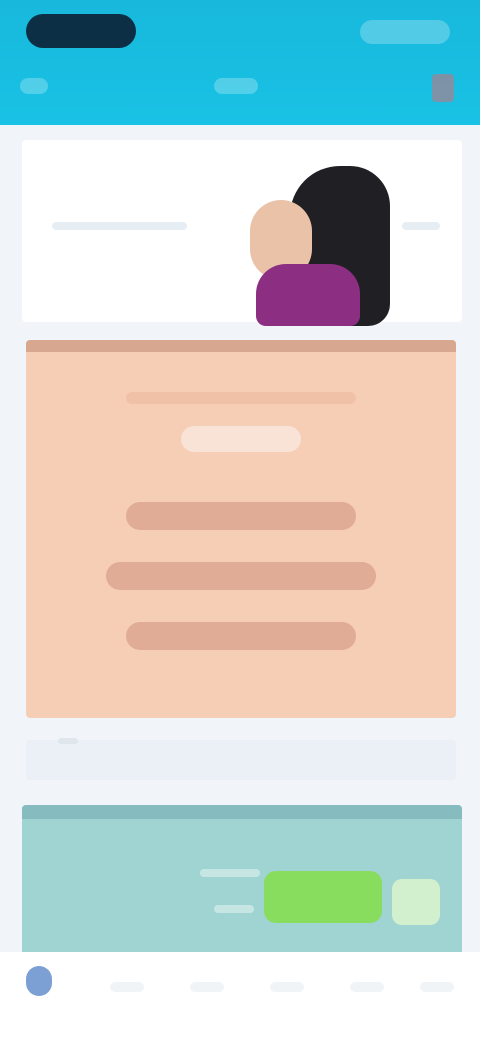 The width and height of the screenshot is (480, 1040). I want to click on bottom-navigation, so click(240, 996).